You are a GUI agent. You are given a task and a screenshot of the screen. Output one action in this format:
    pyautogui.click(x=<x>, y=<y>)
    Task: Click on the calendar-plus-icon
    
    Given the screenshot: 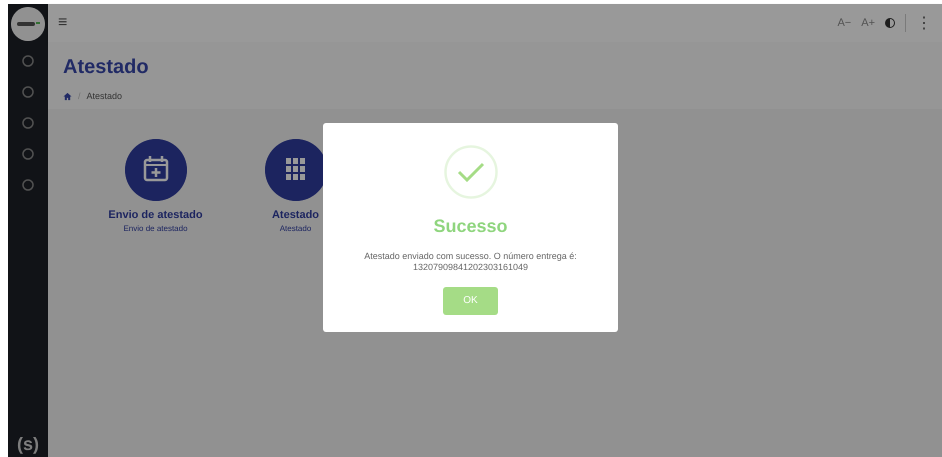 What is the action you would take?
    pyautogui.click(x=155, y=170)
    